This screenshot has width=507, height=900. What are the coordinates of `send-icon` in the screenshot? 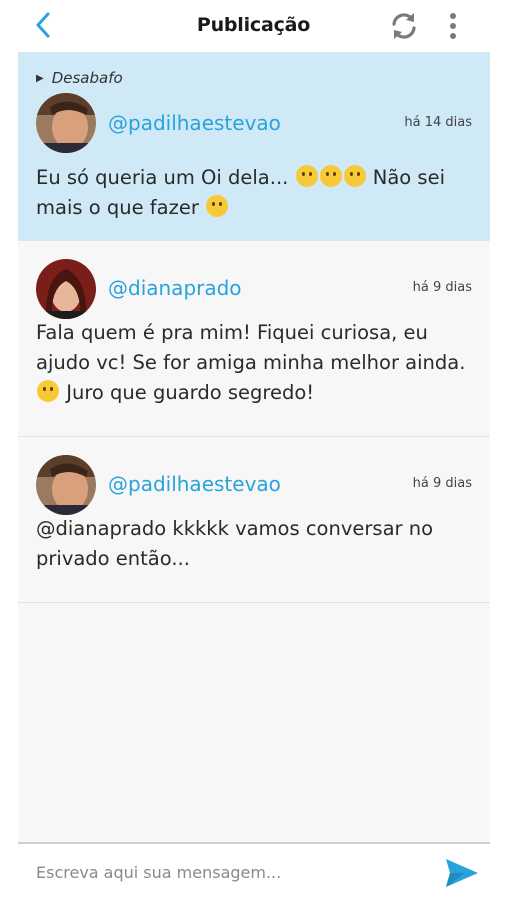 It's located at (462, 873).